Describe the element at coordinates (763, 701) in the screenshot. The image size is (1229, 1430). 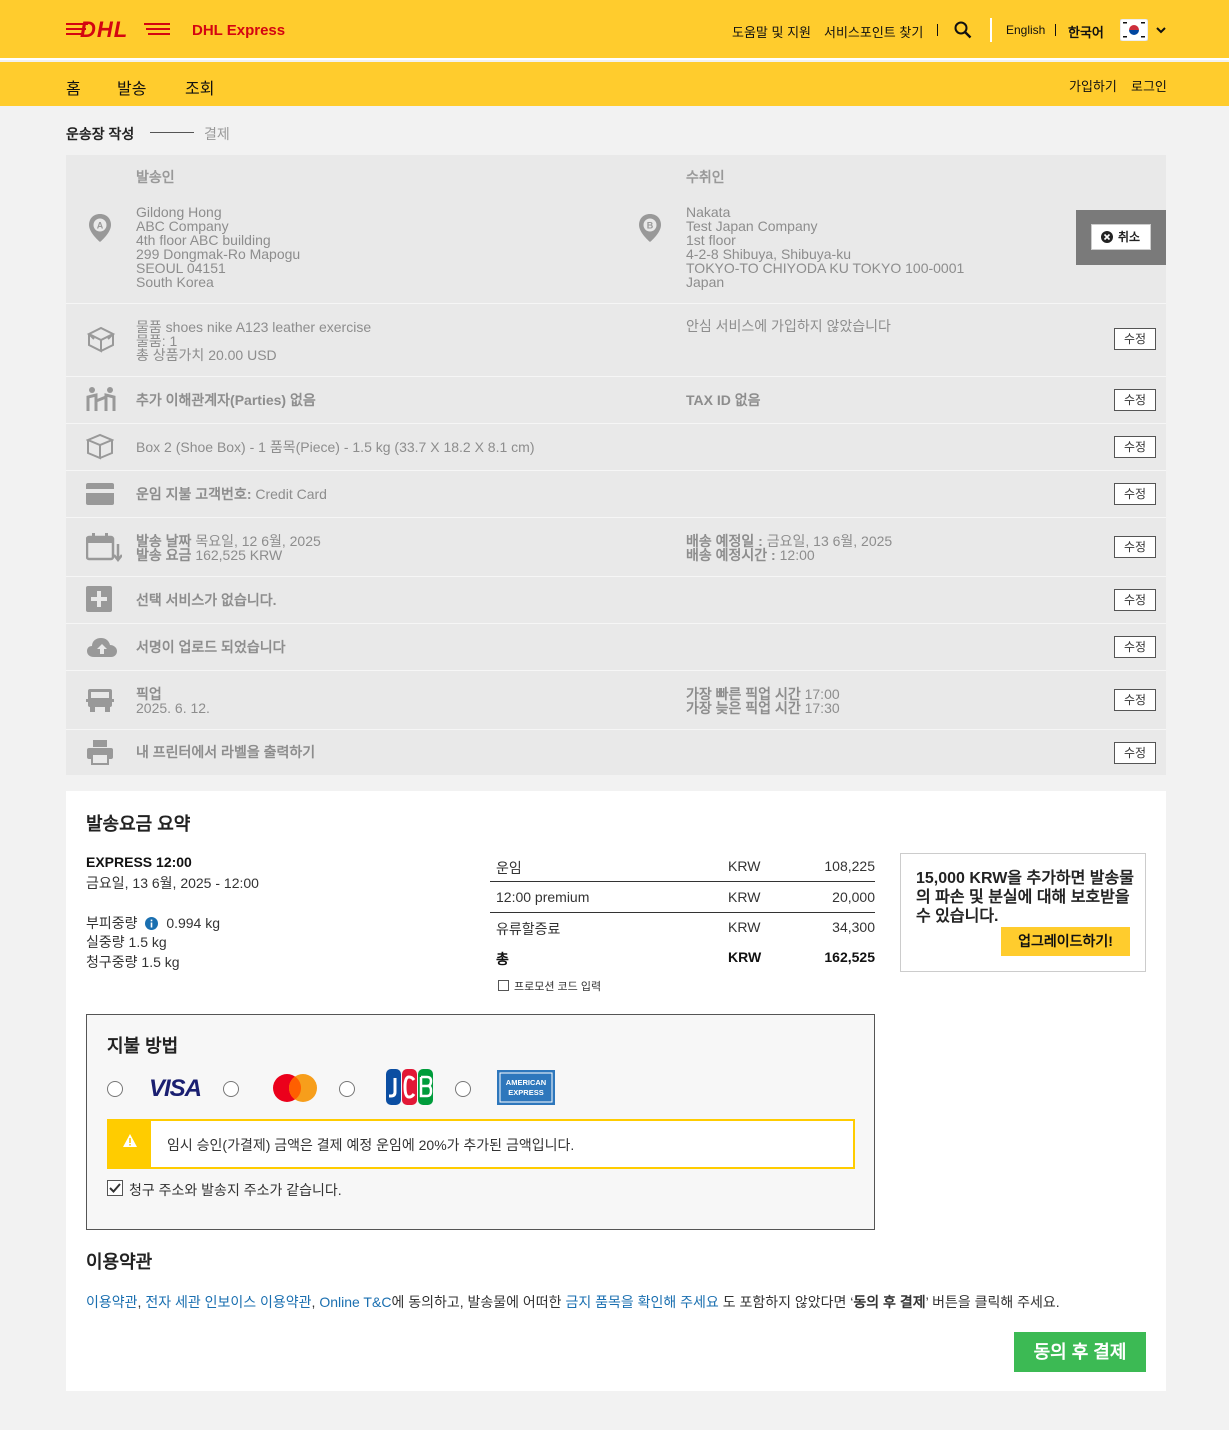
I see `pickup-times: 가장 빠른 픽업 시간 17:00 가장 늦은 픽업 시간 17:30` at that location.